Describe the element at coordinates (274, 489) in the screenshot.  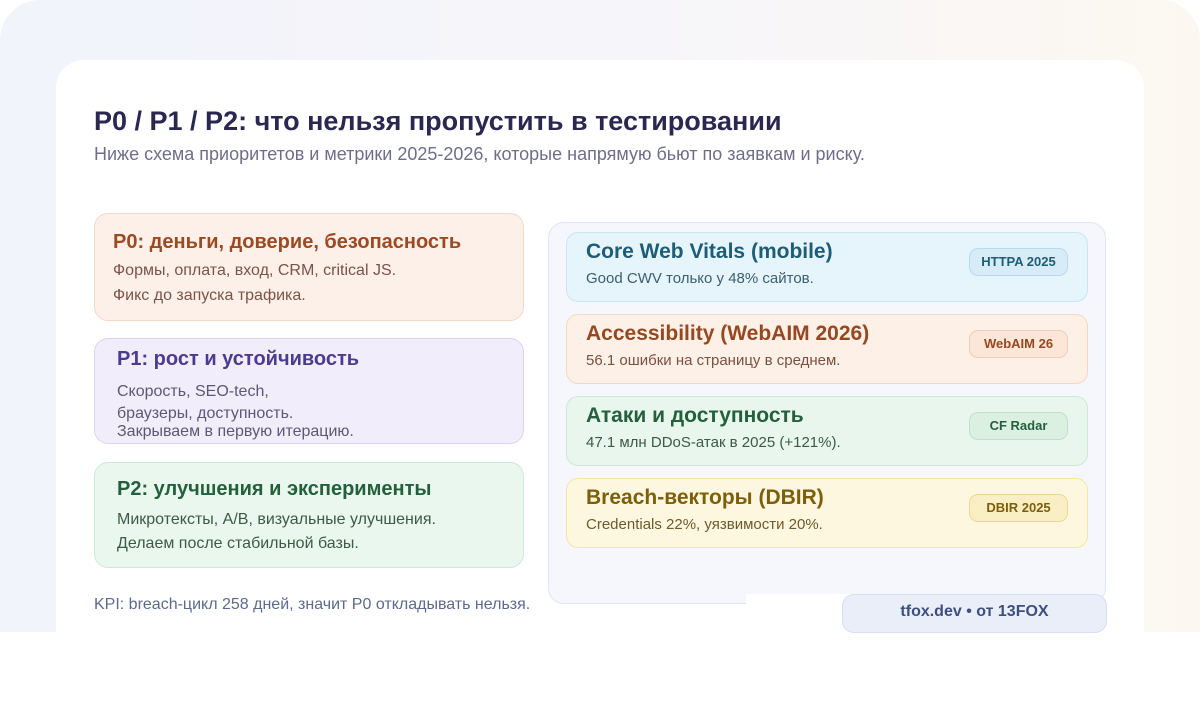
I see `priority-heading: P2: улучшения и эксперименты` at that location.